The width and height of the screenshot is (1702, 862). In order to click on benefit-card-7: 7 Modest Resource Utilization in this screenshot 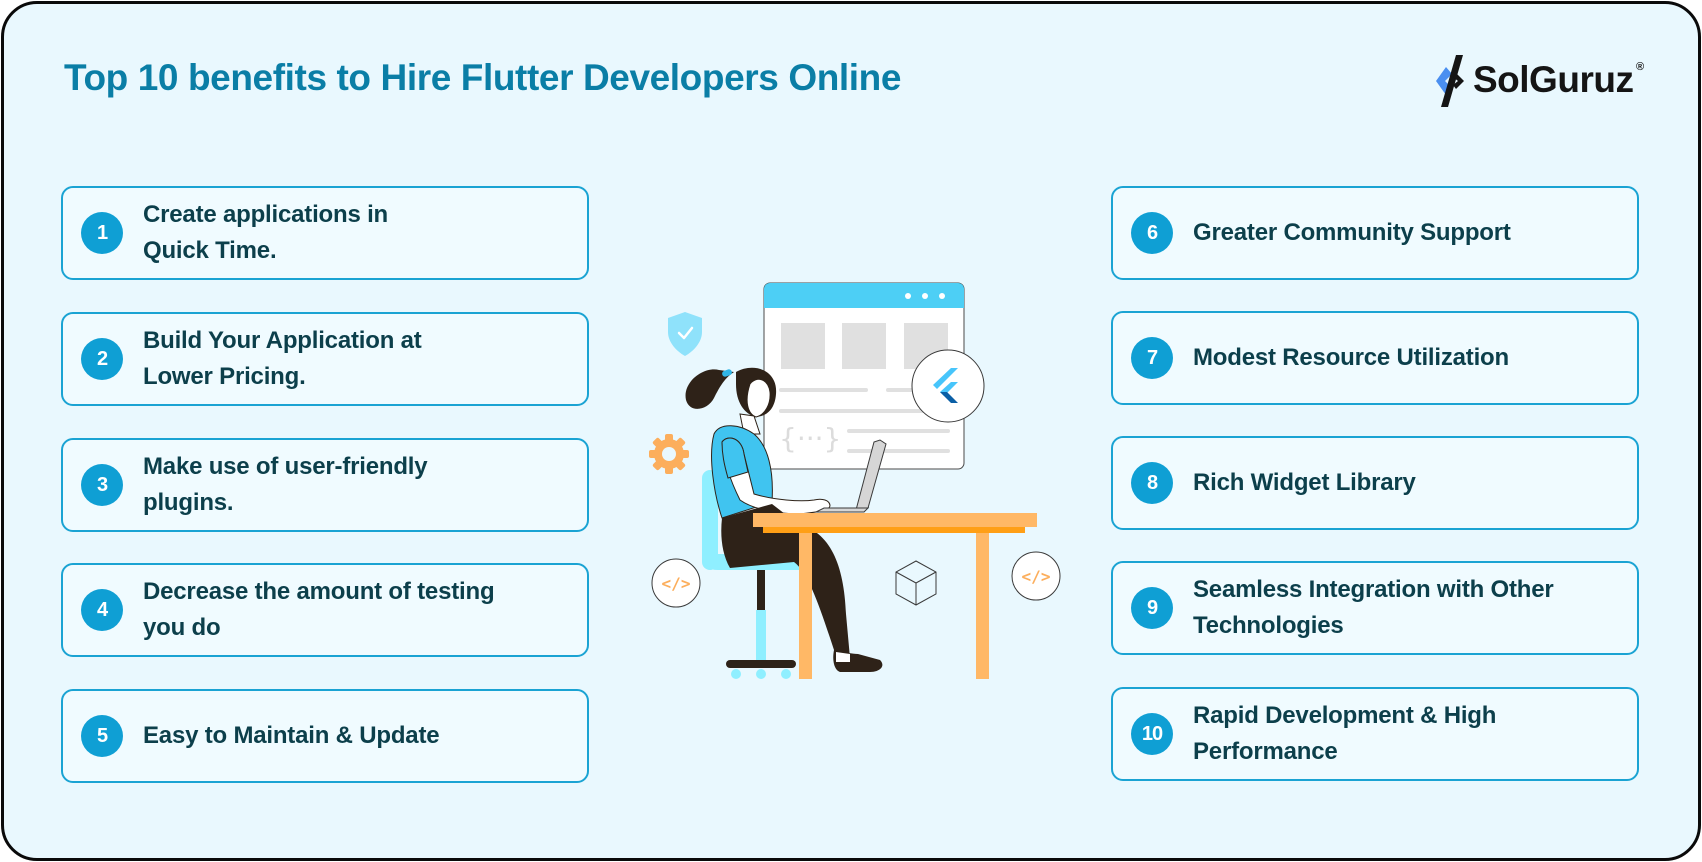, I will do `click(1375, 358)`.